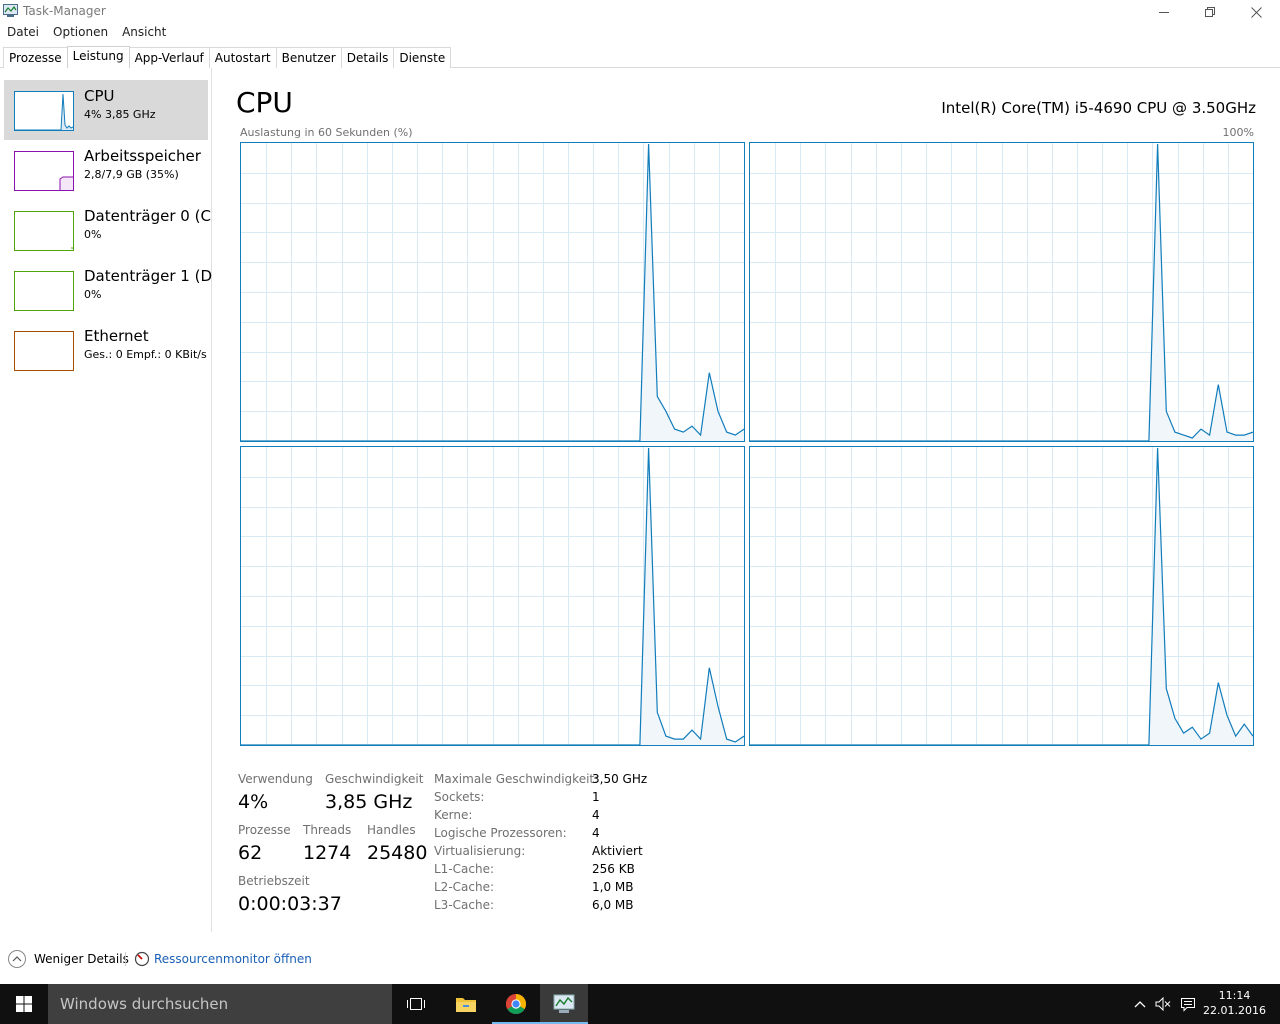 The height and width of the screenshot is (1024, 1280). What do you see at coordinates (275, 779) in the screenshot?
I see `usage-label: Verwendung` at bounding box center [275, 779].